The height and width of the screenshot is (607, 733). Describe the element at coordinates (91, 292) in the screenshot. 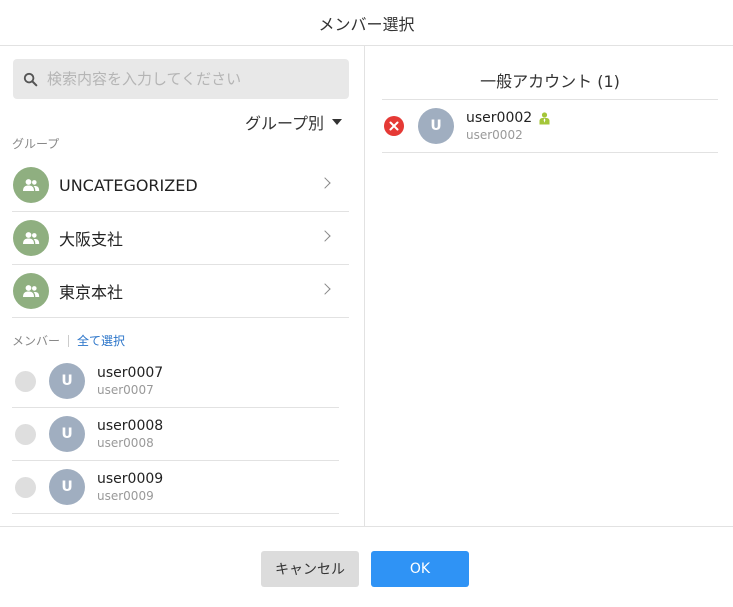

I see `group-name: 東京本社` at that location.